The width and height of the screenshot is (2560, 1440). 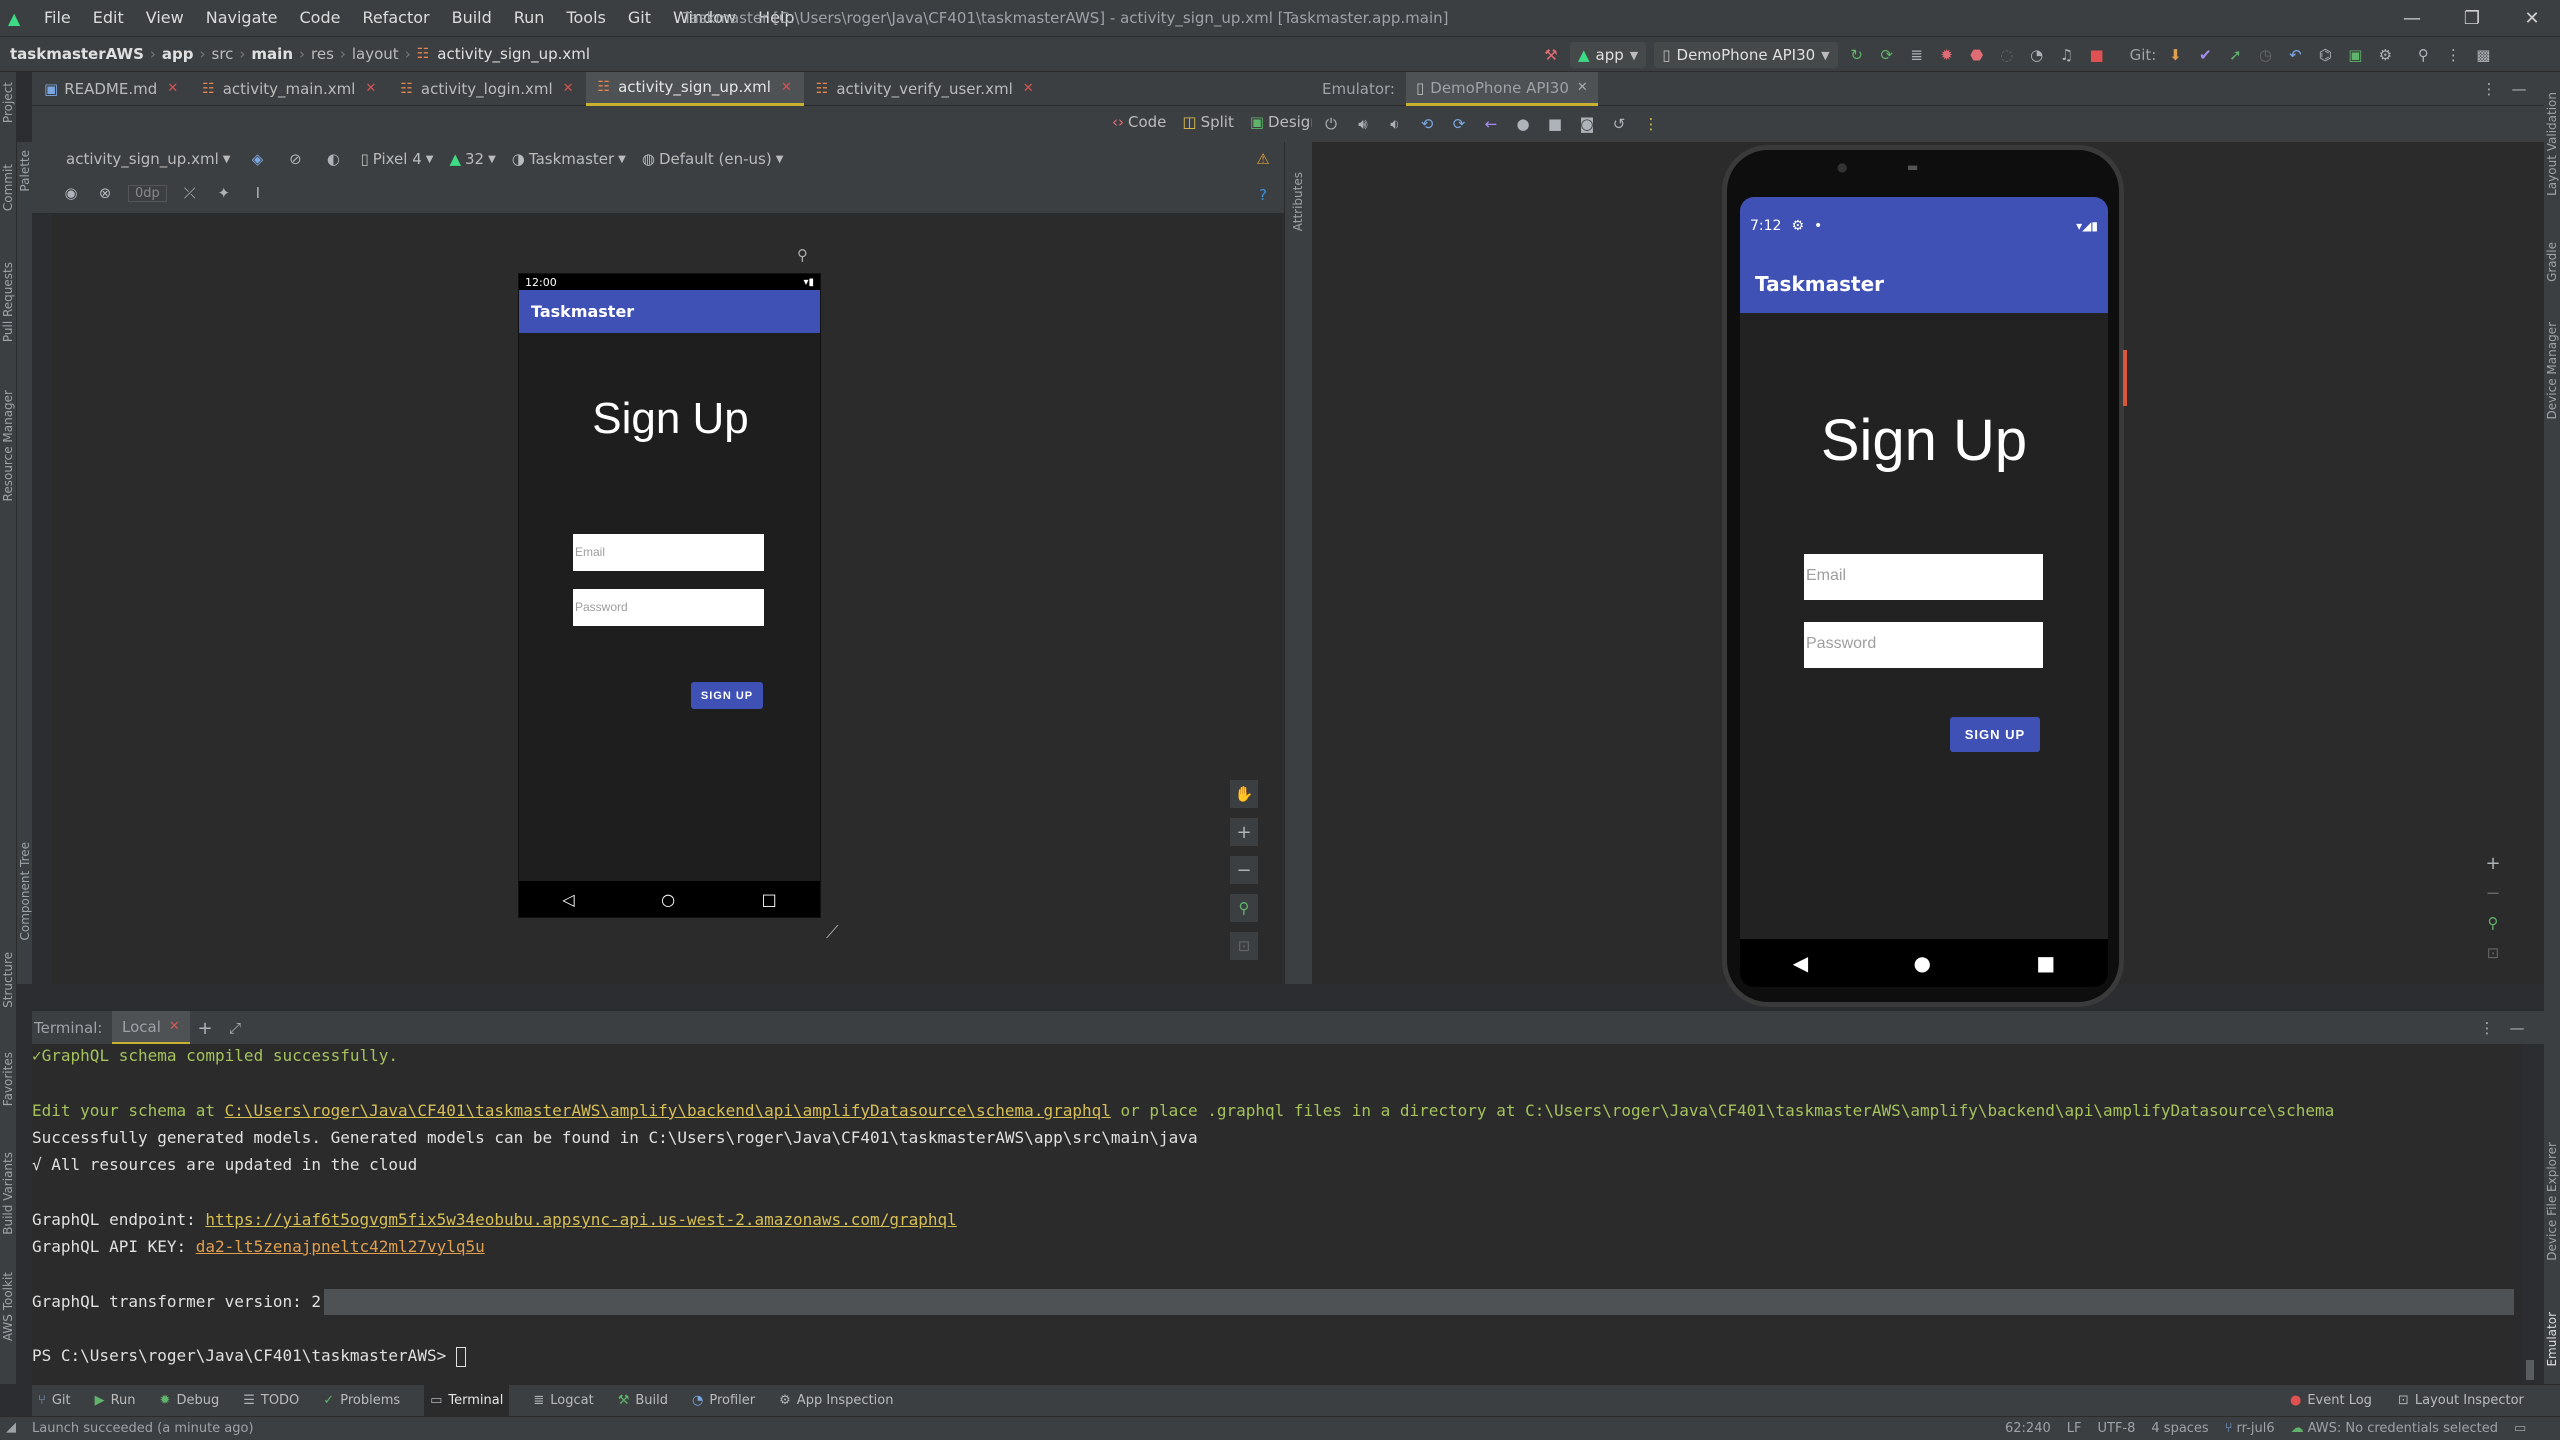 I want to click on emulator-password-field: Password, so click(x=1923, y=645).